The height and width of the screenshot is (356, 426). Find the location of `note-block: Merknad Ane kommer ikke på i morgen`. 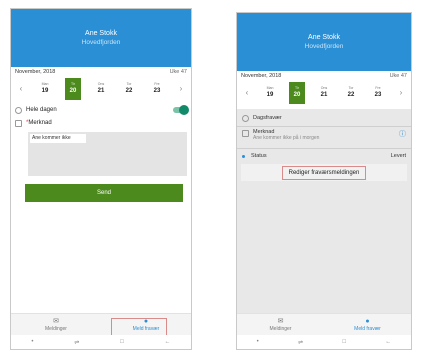

note-block: Merknad Ane kommer ikke på i morgen is located at coordinates (286, 135).